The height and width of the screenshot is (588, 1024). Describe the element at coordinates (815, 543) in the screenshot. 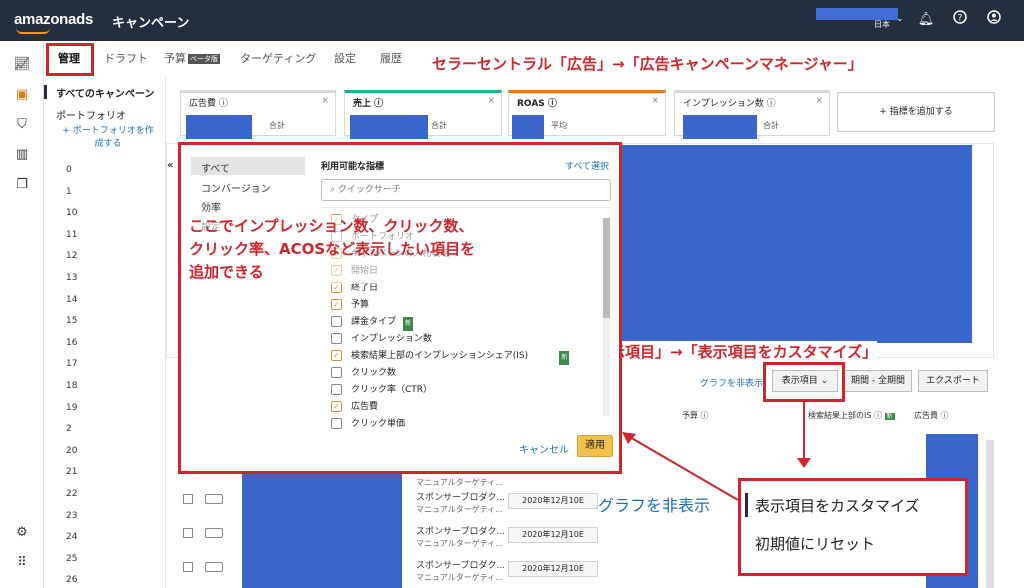

I see `reset-to-default-option: 初期値にリセット` at that location.